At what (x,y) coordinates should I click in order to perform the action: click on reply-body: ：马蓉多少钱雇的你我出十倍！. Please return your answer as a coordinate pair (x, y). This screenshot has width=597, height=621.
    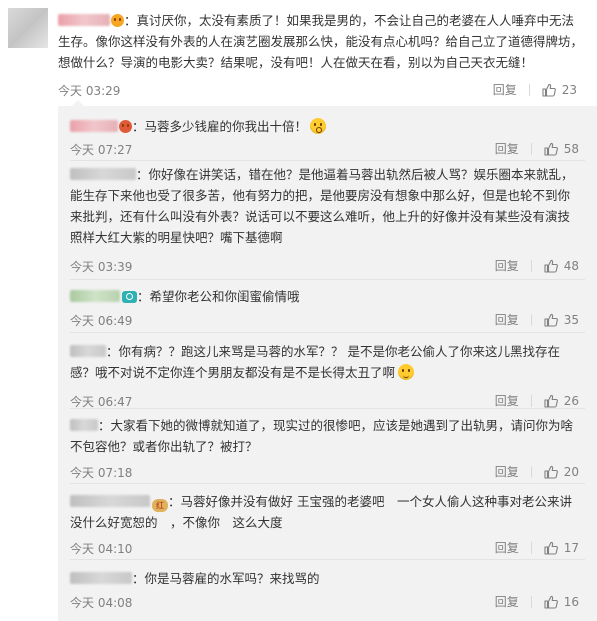
    Looking at the image, I should click on (323, 126).